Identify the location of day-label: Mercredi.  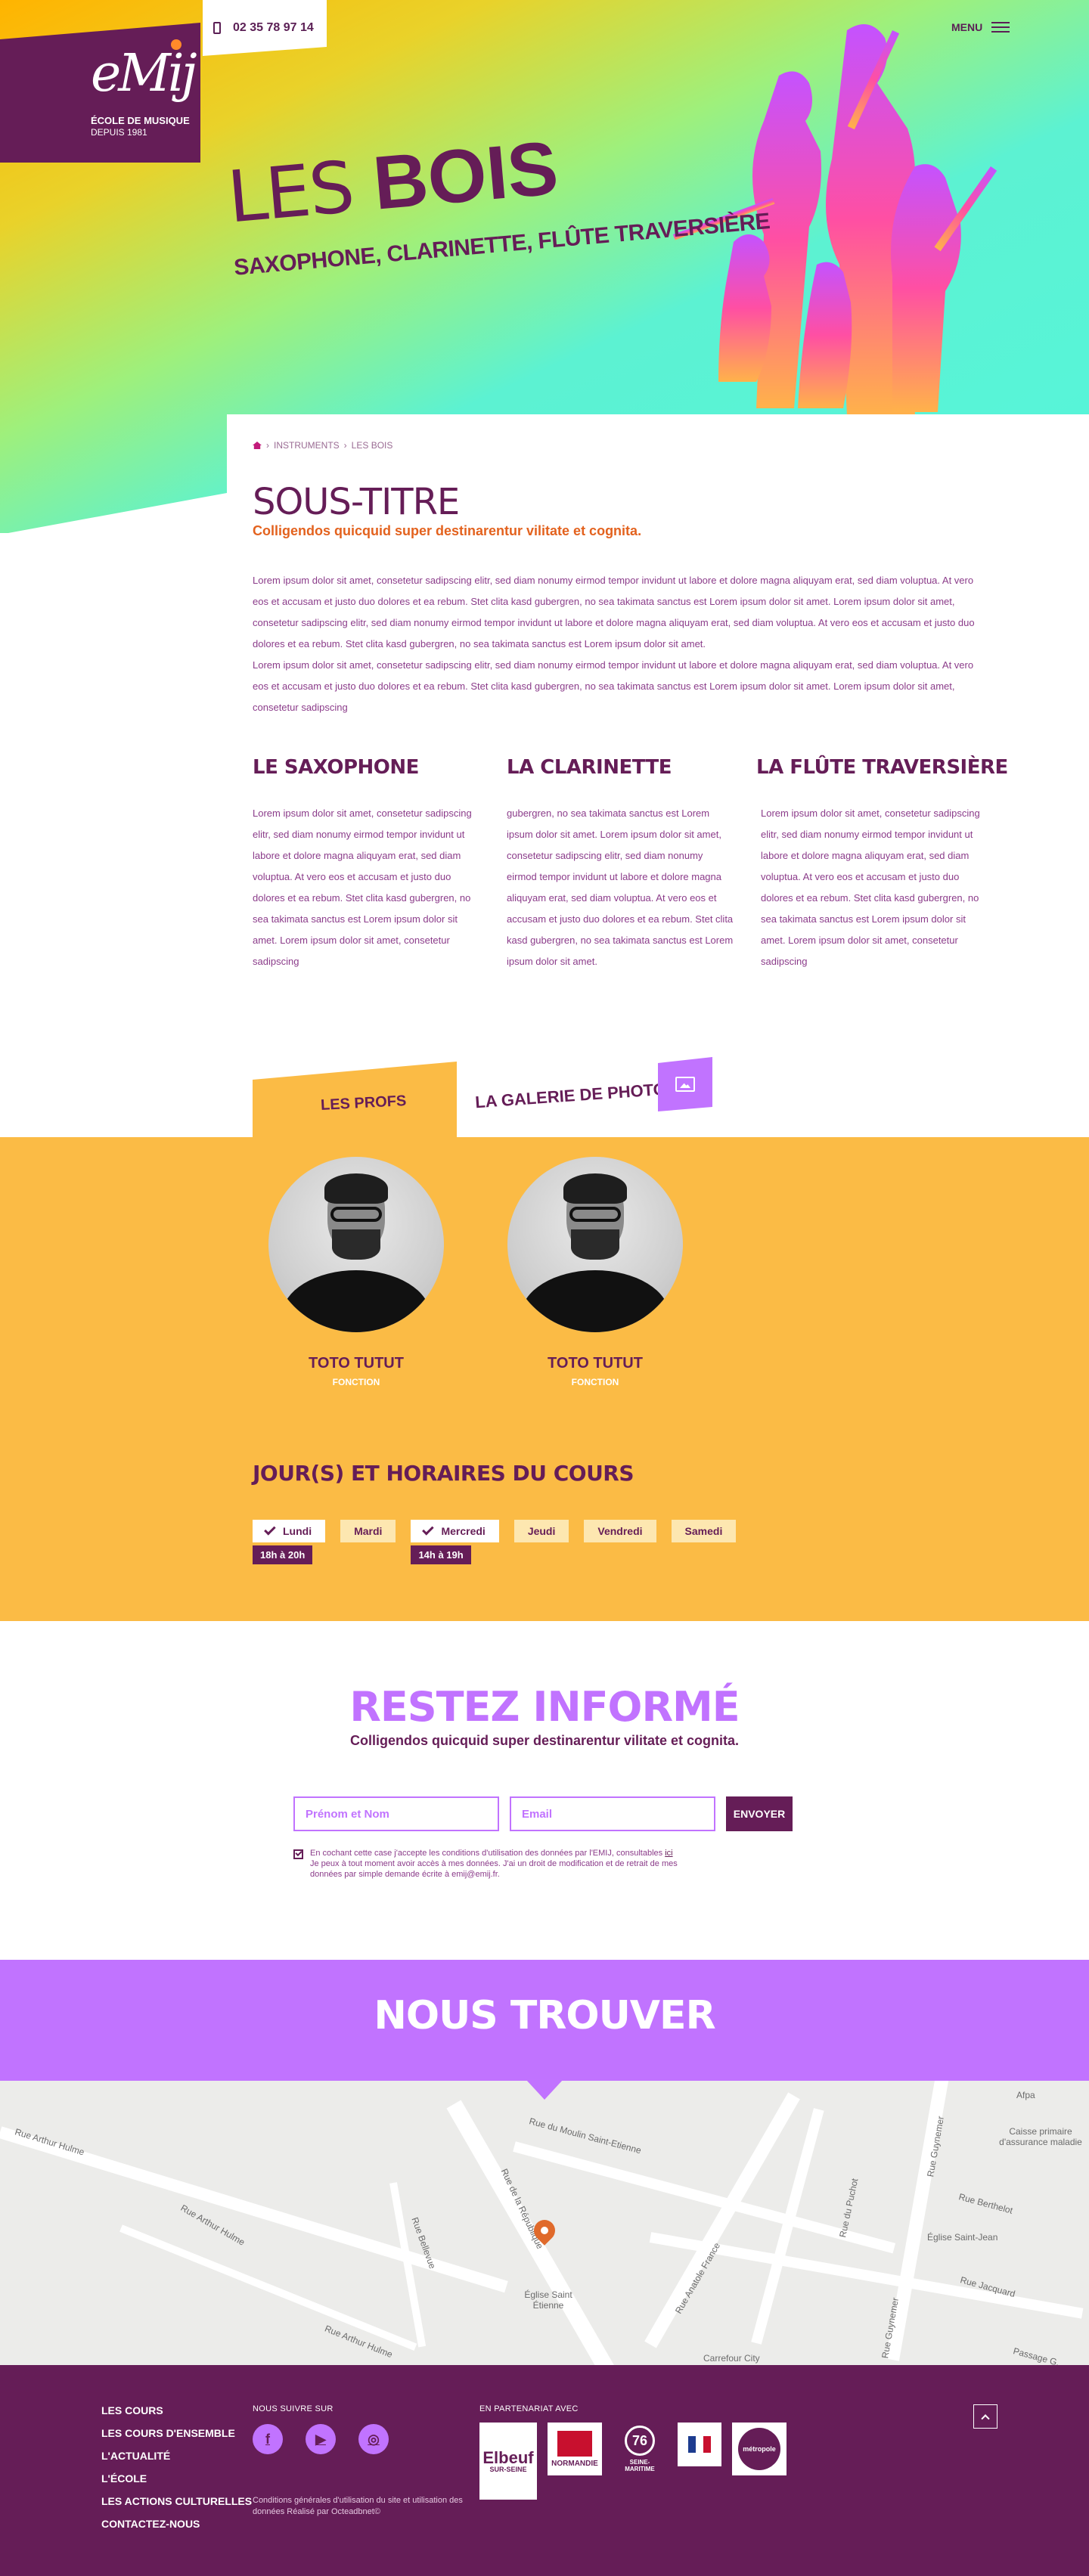
(463, 1531).